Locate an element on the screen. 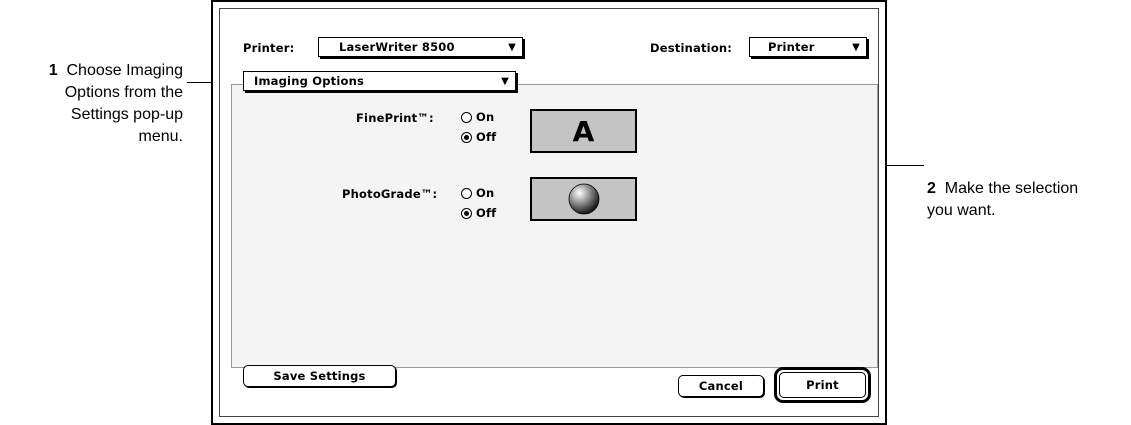 Image resolution: width=1131 pixels, height=425 pixels. fineprint-preview-glyph: A is located at coordinates (583, 131).